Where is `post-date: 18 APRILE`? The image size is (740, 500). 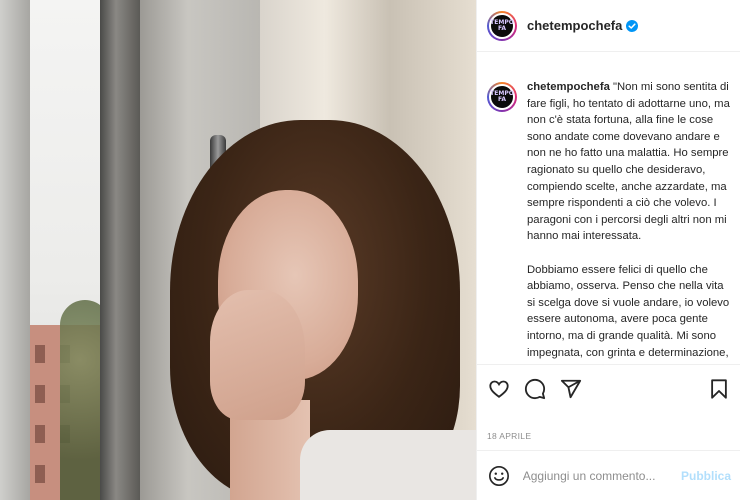
post-date: 18 APRILE is located at coordinates (509, 436).